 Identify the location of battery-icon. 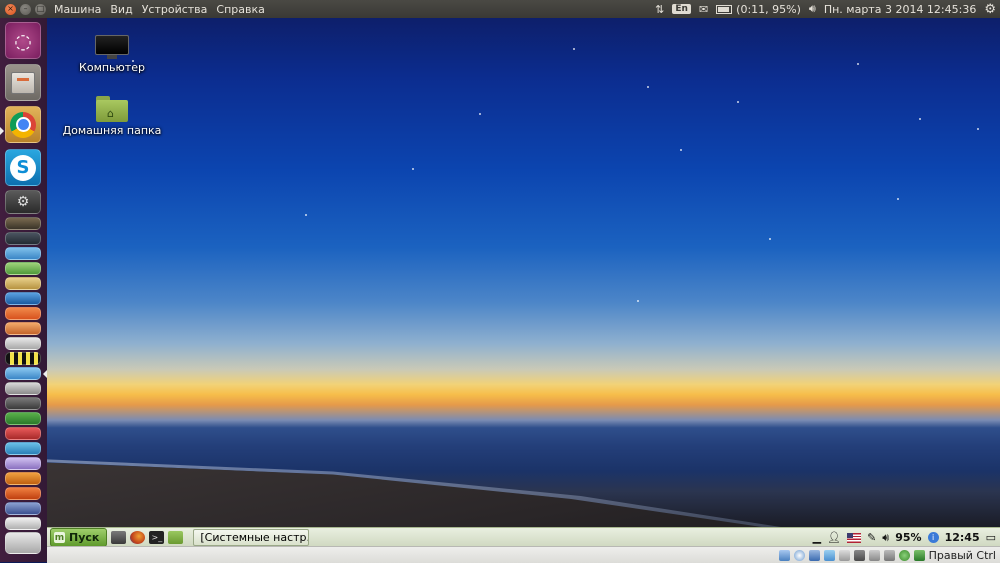
(724, 9).